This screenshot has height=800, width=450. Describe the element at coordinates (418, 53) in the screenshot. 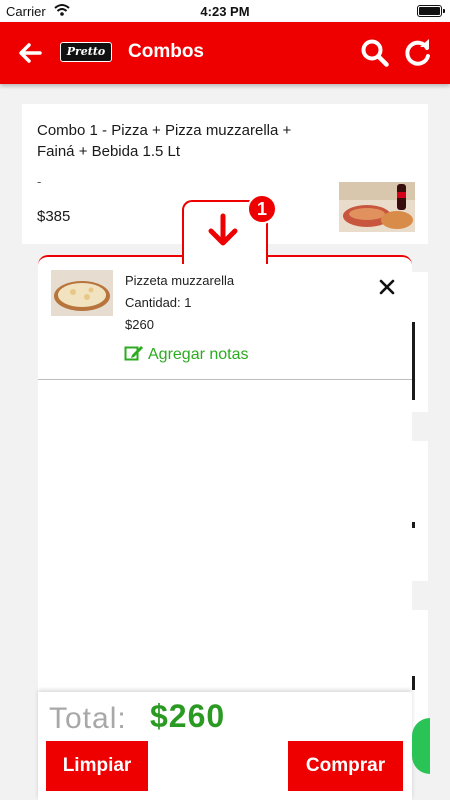

I see `refresh-icon` at that location.